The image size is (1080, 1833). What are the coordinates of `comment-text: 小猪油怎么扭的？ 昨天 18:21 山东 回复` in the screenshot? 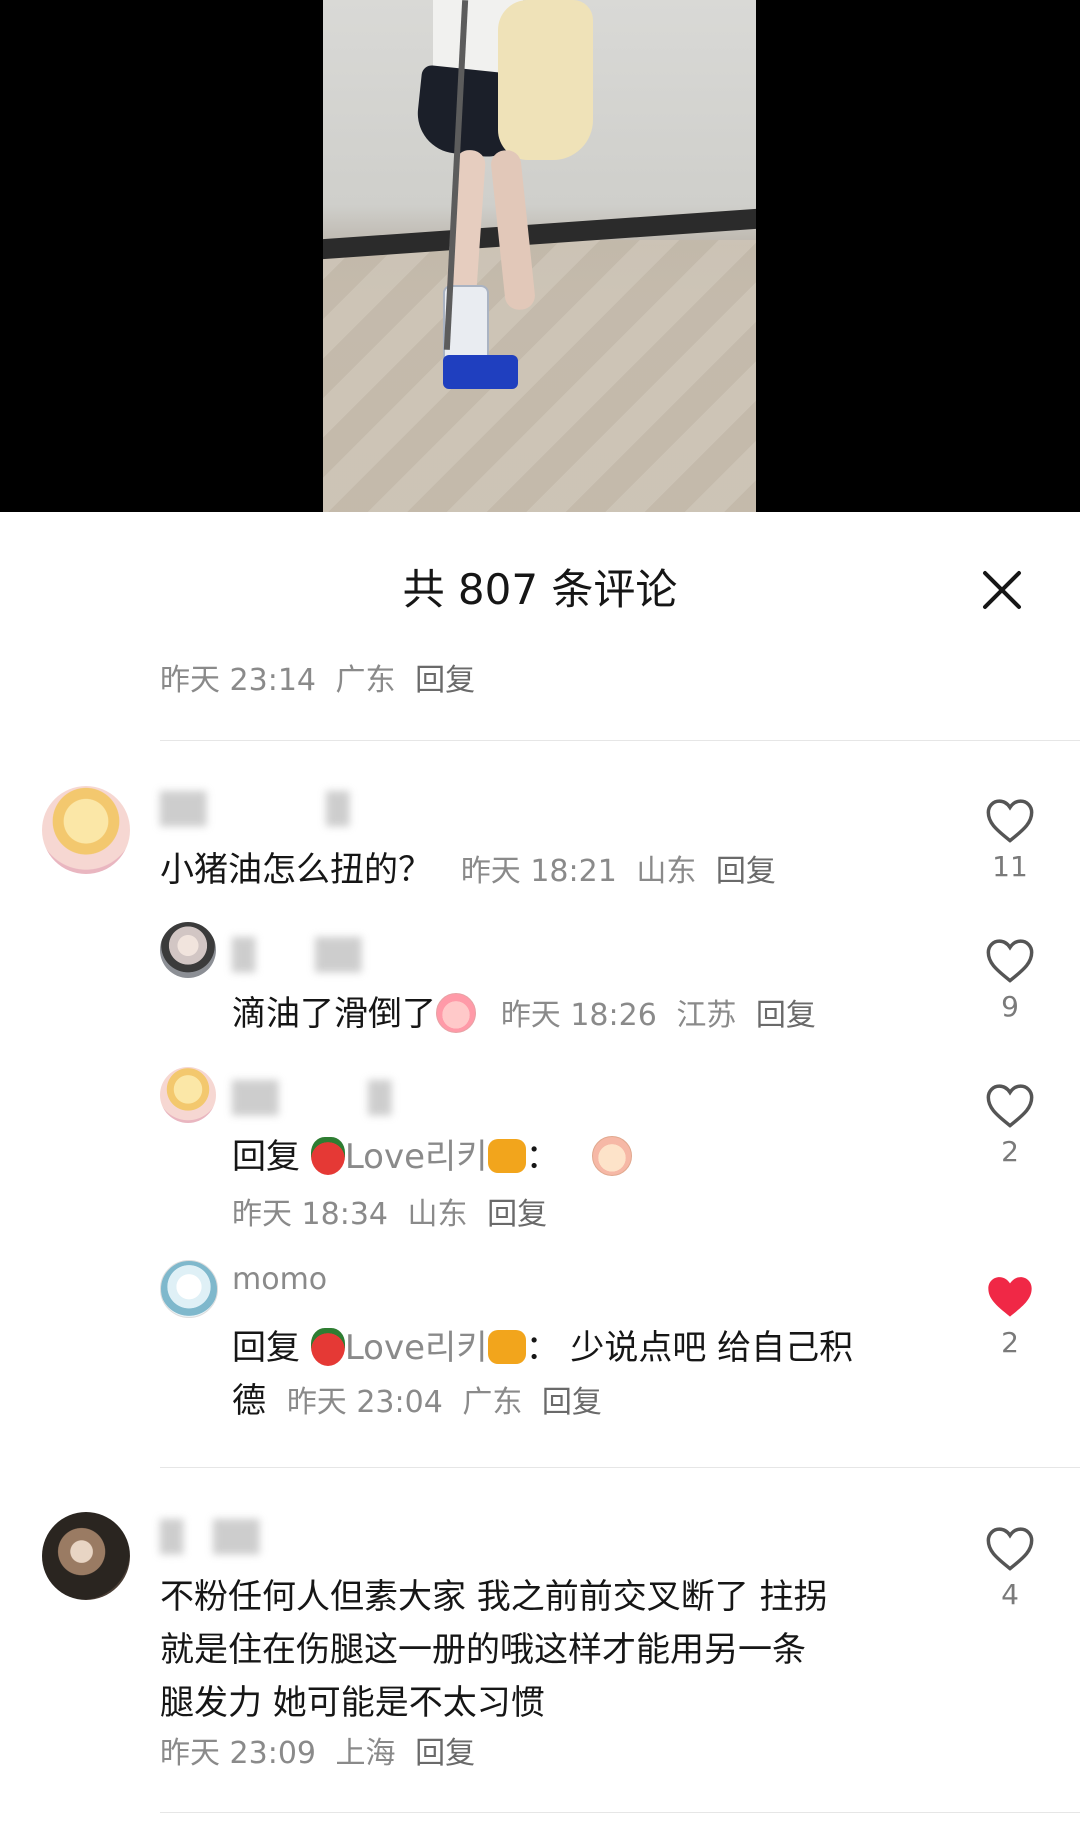 It's located at (468, 871).